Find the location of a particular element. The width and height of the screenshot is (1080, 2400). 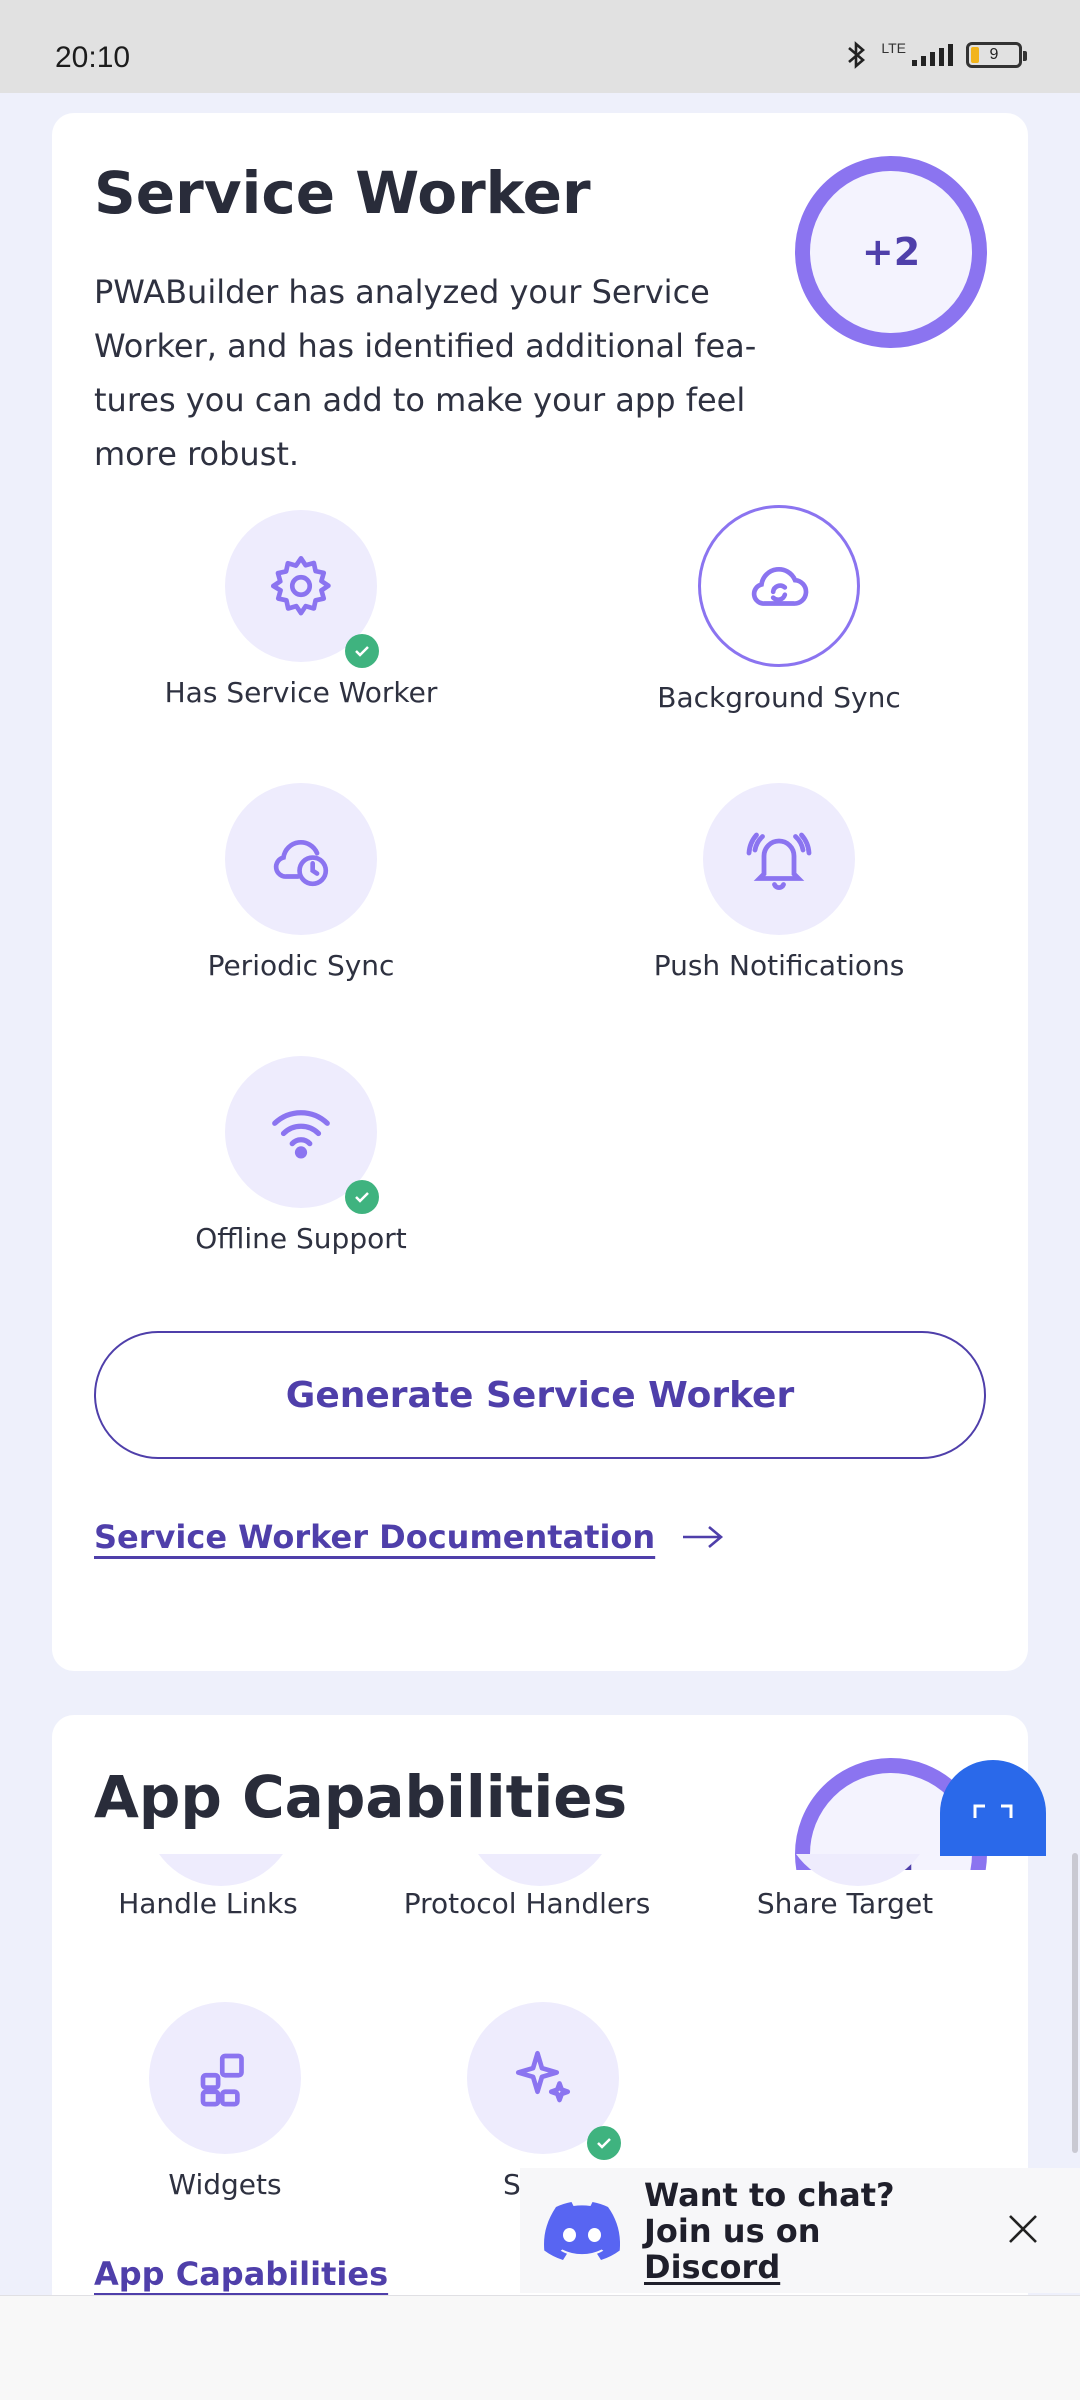

signal-icon is located at coordinates (932, 55).